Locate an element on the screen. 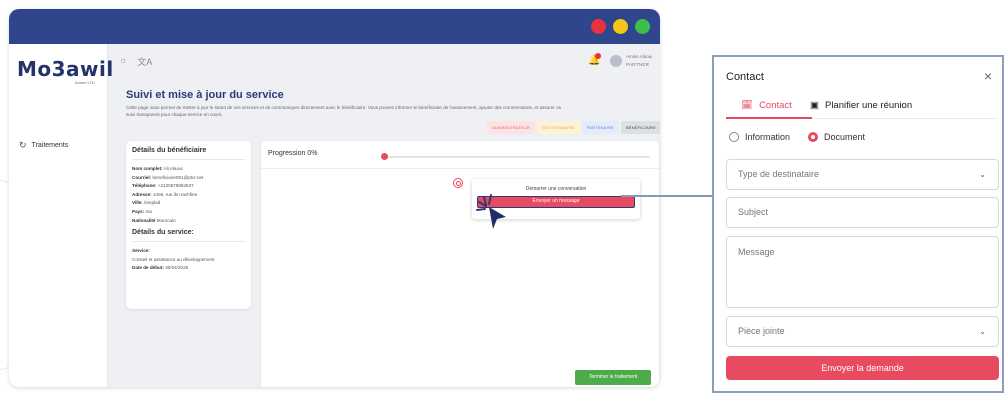 The image size is (1004, 419). info-phone: Téléphone: +2120679894537 is located at coordinates (163, 186).